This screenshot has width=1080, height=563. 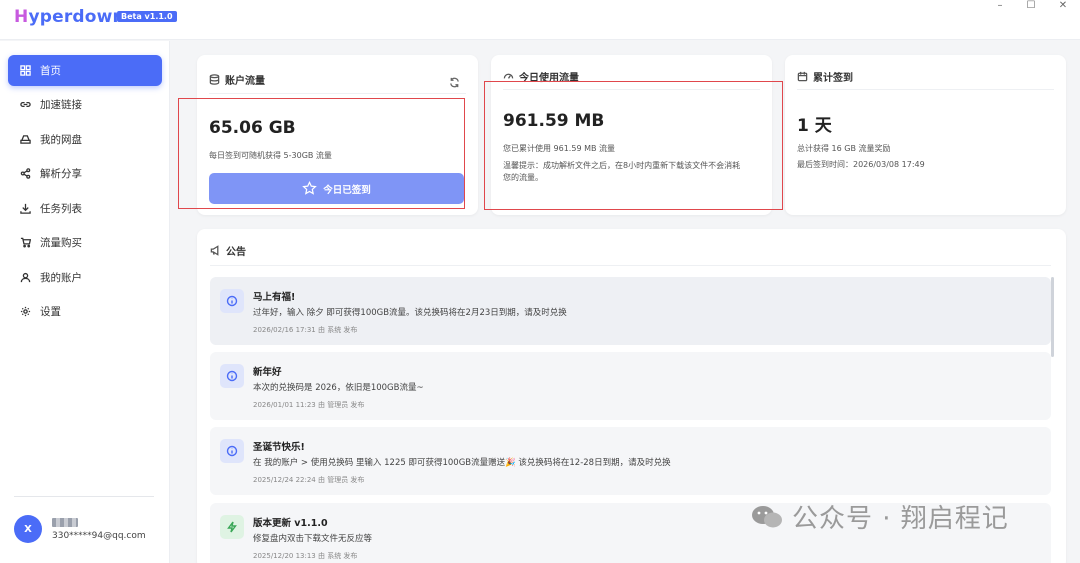 I want to click on user-email: 330*****94@qq.com, so click(x=99, y=536).